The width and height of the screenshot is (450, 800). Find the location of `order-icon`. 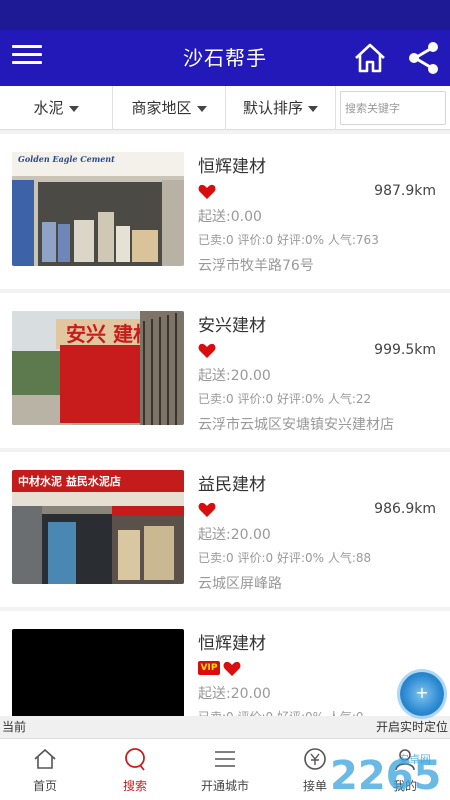

order-icon is located at coordinates (315, 759).